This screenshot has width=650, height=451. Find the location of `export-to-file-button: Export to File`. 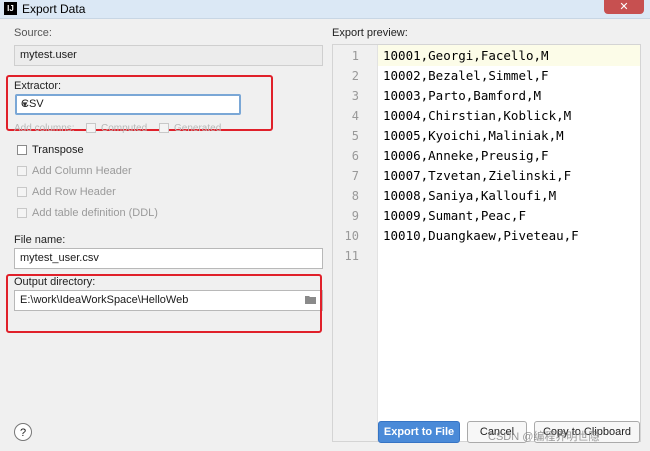

export-to-file-button: Export to File is located at coordinates (419, 432).